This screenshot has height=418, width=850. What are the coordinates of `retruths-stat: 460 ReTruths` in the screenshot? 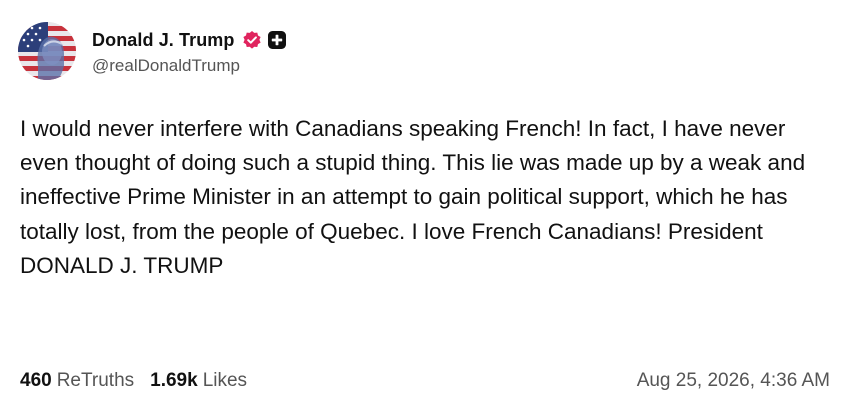 It's located at (77, 381).